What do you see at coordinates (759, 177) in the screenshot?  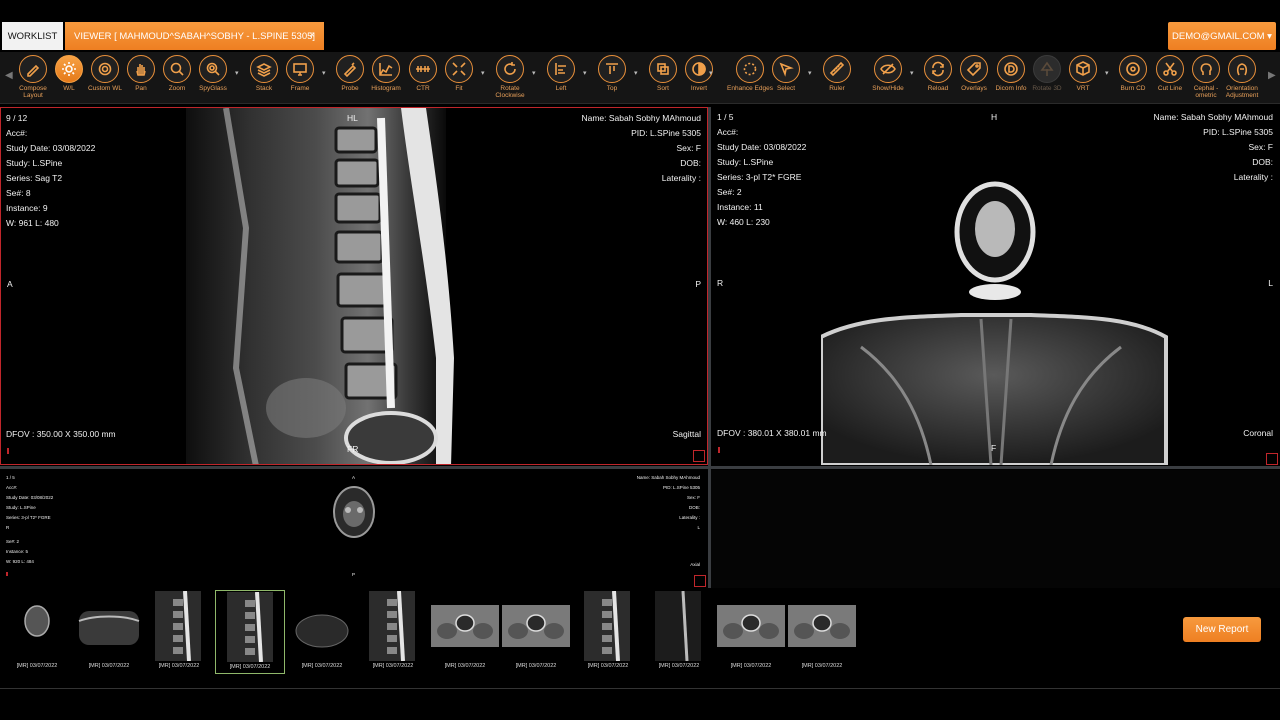 I see `series-name: Series: 3-pl T2* FGRE` at bounding box center [759, 177].